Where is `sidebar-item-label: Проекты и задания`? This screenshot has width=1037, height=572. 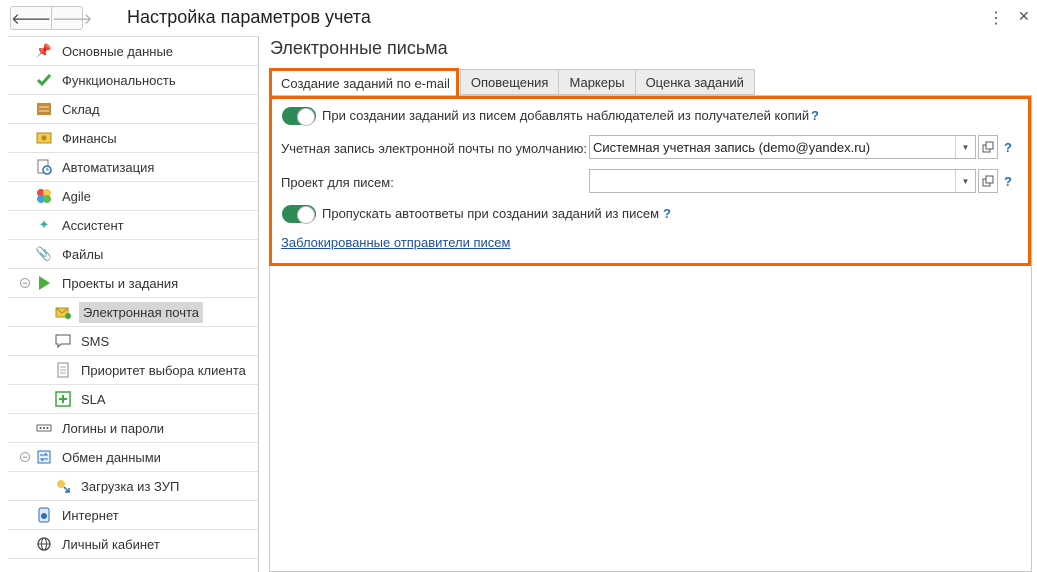 sidebar-item-label: Проекты и задания is located at coordinates (120, 283).